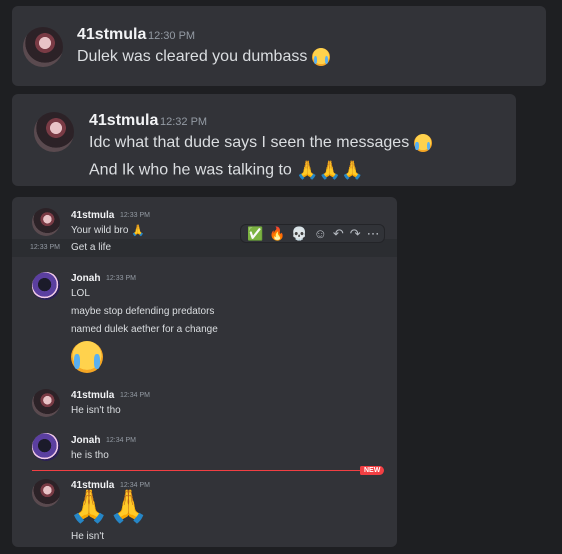  Describe the element at coordinates (144, 329) in the screenshot. I see `message-text: named dulek aether for a change` at that location.